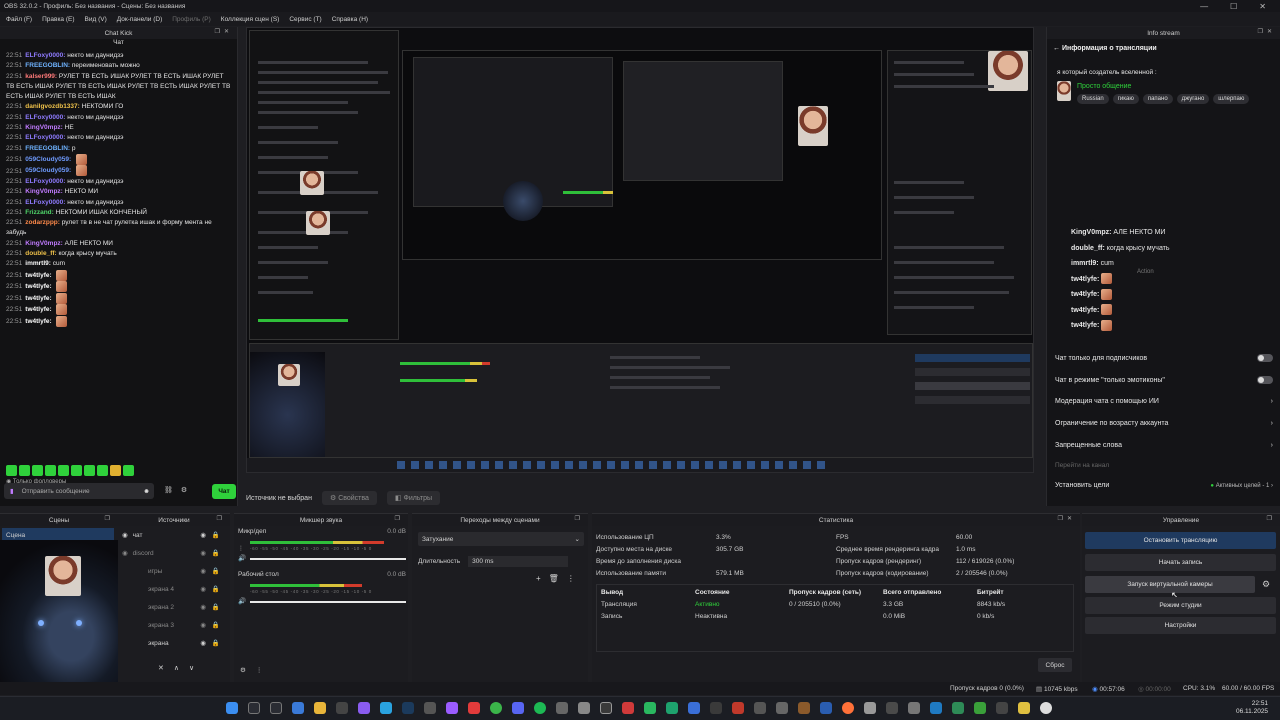 Image resolution: width=1280 pixels, height=720 pixels. What do you see at coordinates (188, 571) in the screenshot?
I see `source-item: игры ◉🔒` at bounding box center [188, 571].